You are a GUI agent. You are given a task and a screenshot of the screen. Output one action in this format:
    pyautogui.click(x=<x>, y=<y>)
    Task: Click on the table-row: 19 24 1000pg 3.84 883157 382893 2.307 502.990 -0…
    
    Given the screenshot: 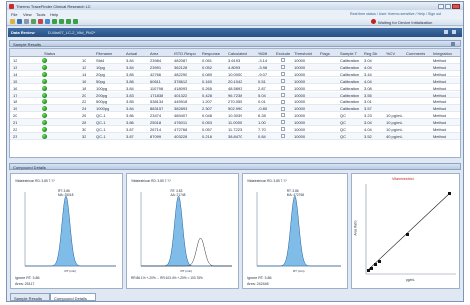 What is the action you would take?
    pyautogui.click(x=235, y=108)
    